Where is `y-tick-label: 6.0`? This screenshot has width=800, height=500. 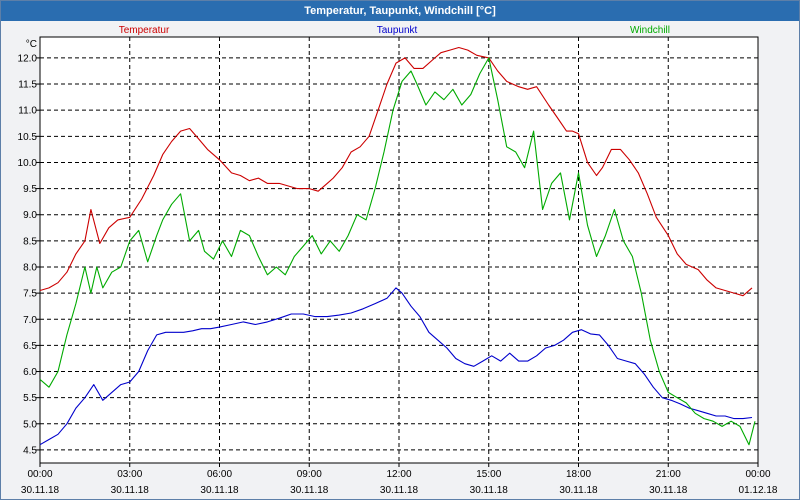
y-tick-label: 6.0 is located at coordinates (30, 372).